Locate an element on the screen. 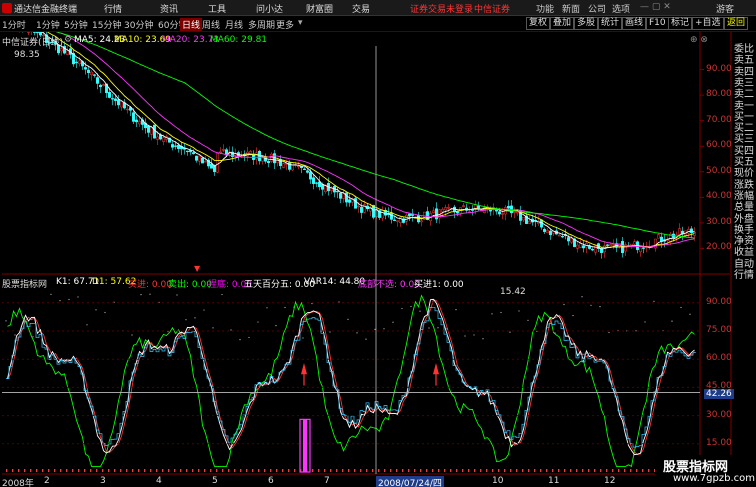 Image resolution: width=756 pixels, height=487 pixels. side-item: 行情 is located at coordinates (745, 273).